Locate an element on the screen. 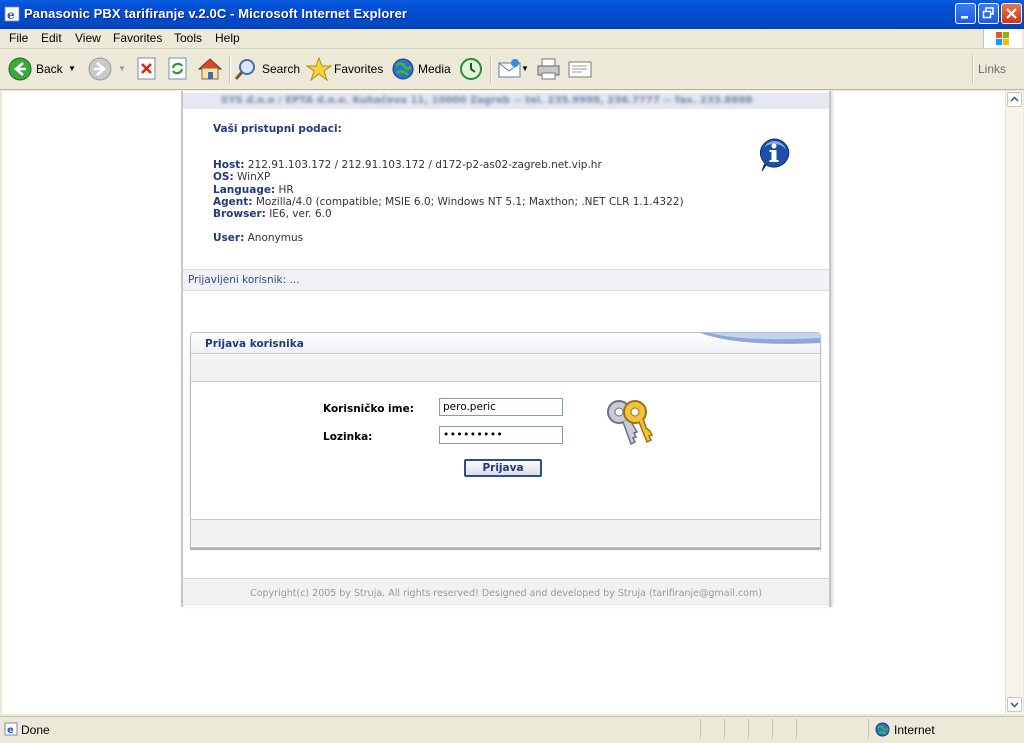  browser-row: Browser: IE6, ver. 6.0 is located at coordinates (272, 214).